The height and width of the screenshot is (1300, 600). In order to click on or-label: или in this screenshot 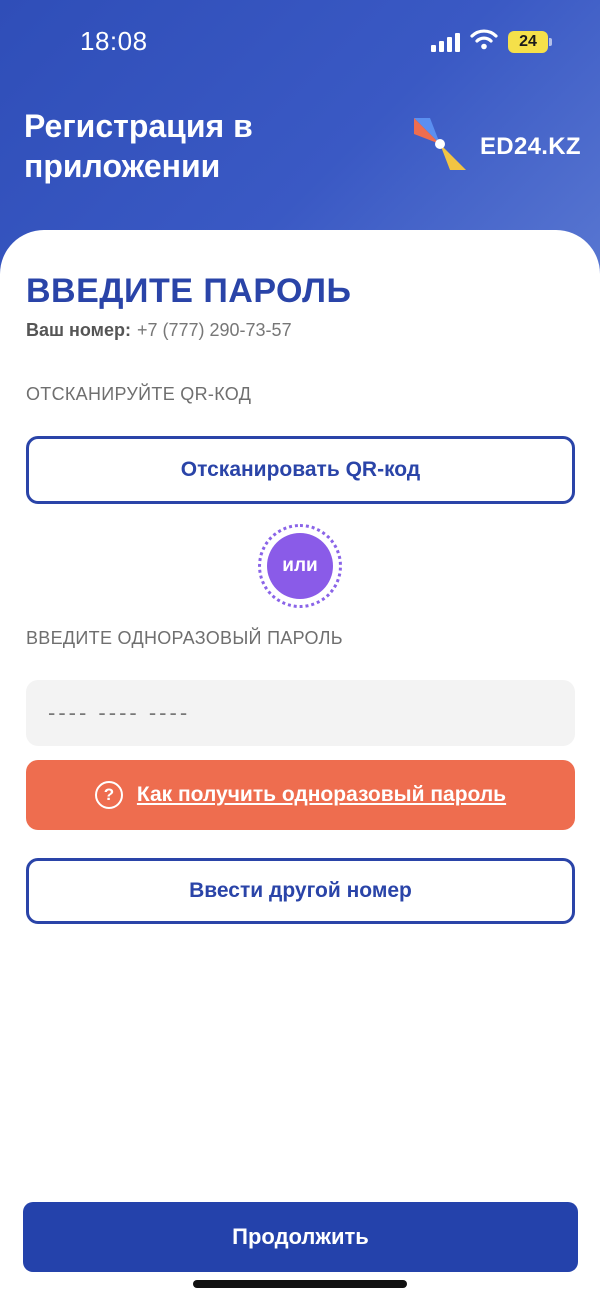, I will do `click(300, 566)`.